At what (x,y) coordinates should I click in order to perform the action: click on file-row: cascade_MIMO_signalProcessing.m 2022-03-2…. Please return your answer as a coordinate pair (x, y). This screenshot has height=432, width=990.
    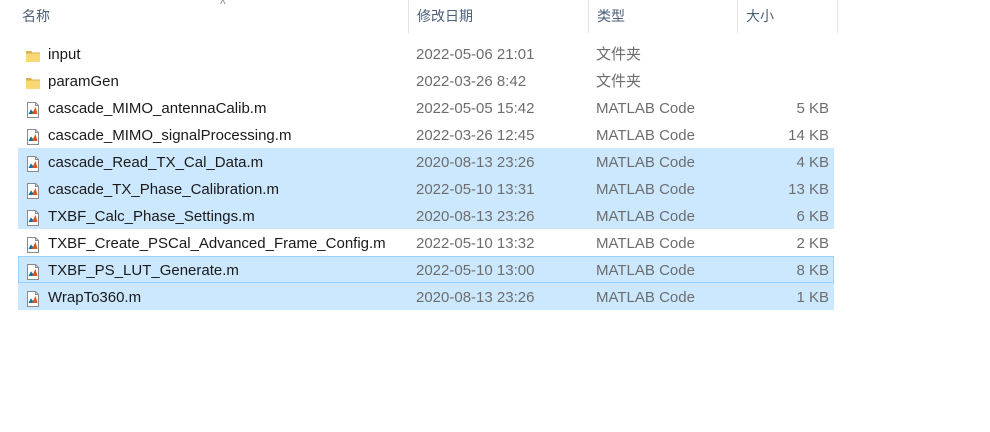
    Looking at the image, I should click on (426, 134).